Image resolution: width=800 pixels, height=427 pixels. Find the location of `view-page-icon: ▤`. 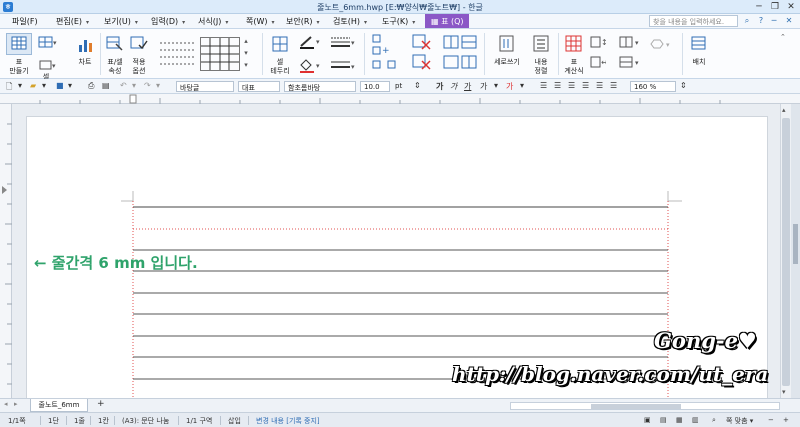

view-page-icon: ▤ is located at coordinates (663, 420).